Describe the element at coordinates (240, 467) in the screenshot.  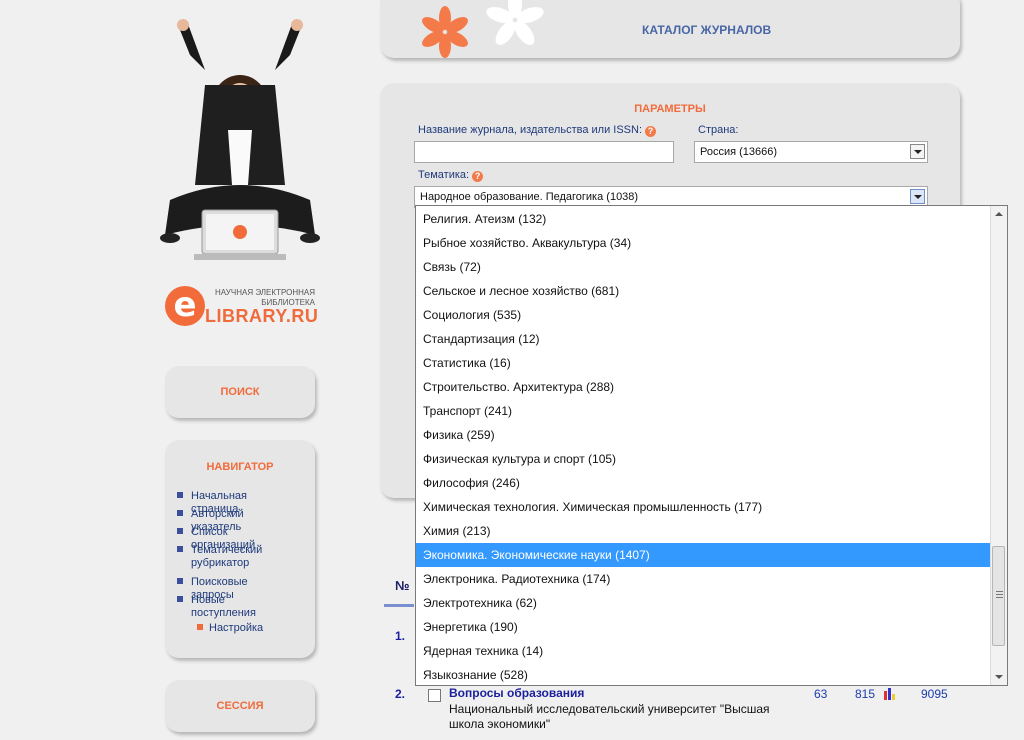
I see `navigator-title: НАВИГАТОР` at that location.